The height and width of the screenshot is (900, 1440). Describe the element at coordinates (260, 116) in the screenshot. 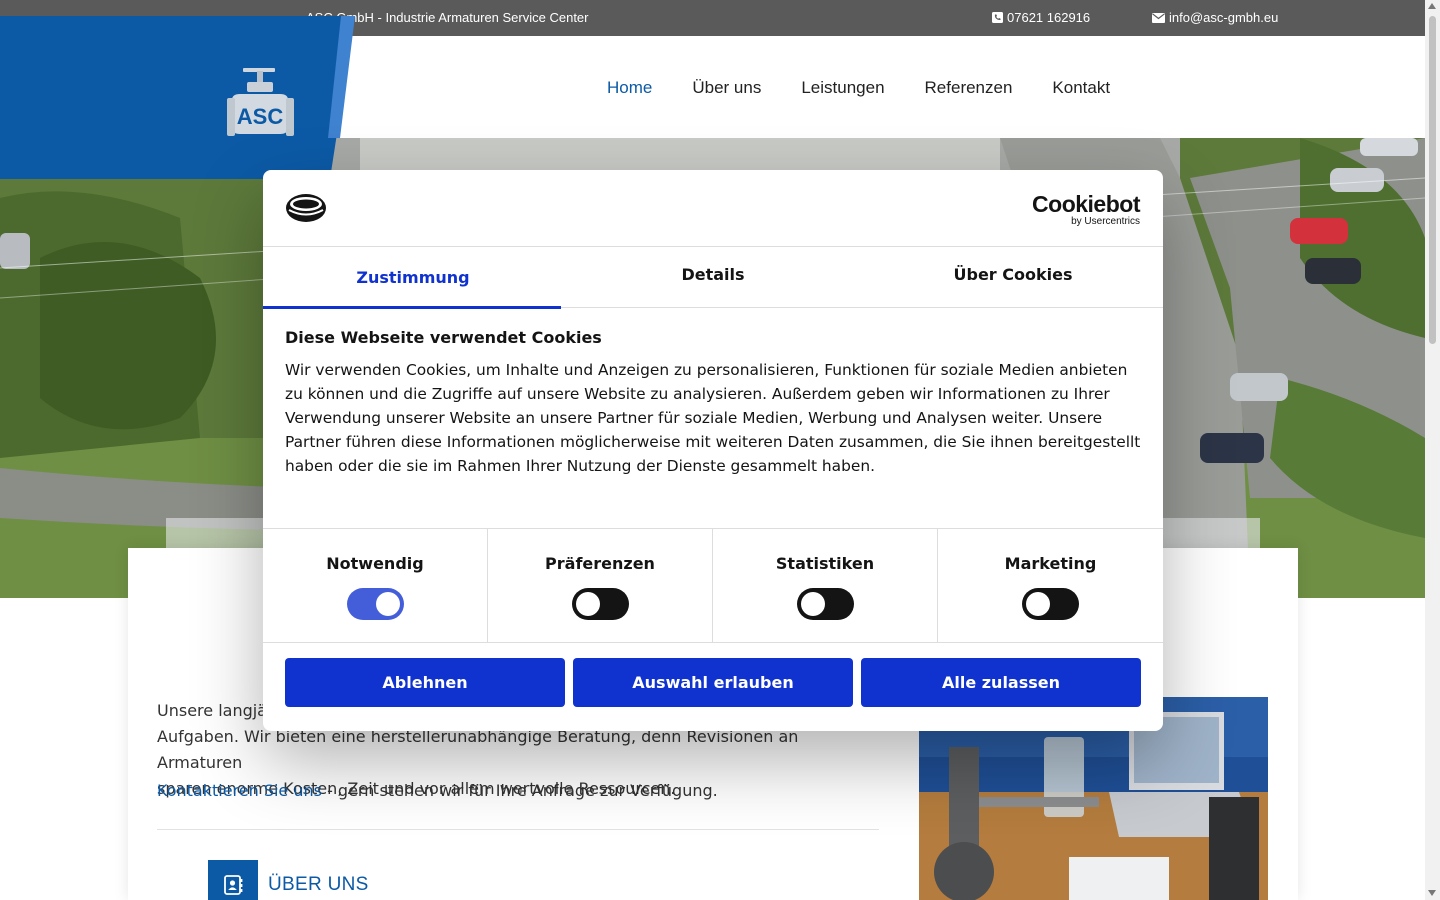

I see `svg-text: ASC` at that location.